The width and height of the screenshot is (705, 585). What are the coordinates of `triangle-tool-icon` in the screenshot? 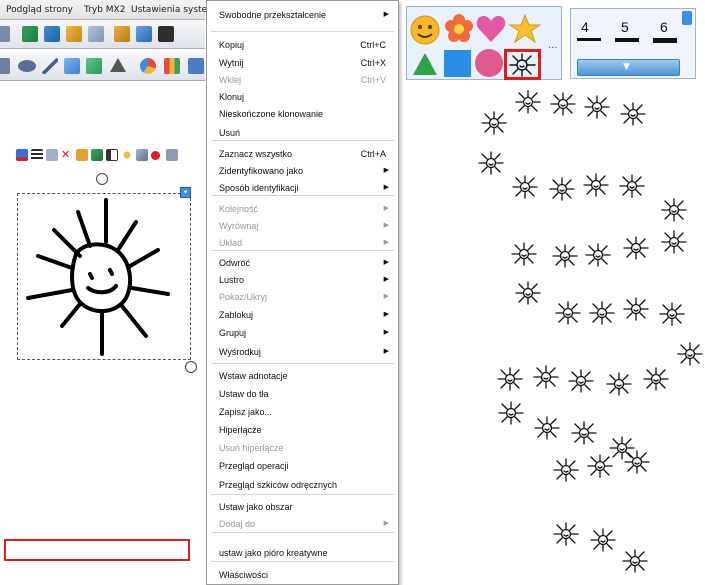 It's located at (118, 65).